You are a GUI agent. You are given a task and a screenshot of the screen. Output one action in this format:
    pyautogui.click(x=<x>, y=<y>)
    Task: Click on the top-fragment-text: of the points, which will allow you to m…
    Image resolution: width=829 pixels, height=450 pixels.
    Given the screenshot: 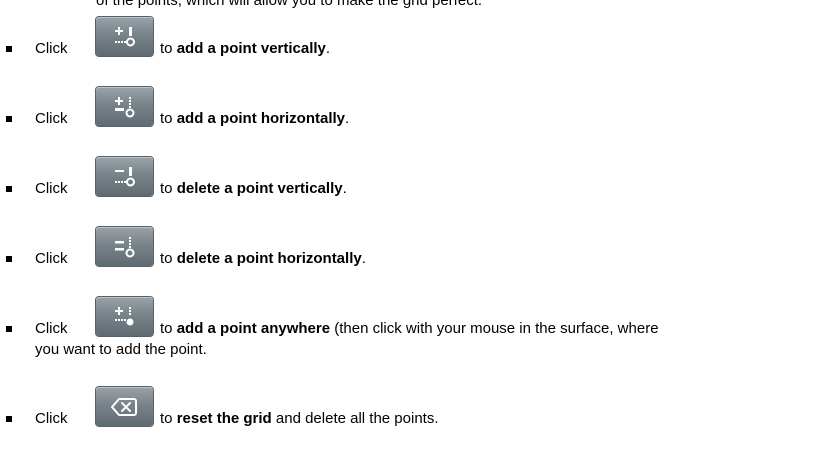 What is the action you would take?
    pyautogui.click(x=289, y=4)
    